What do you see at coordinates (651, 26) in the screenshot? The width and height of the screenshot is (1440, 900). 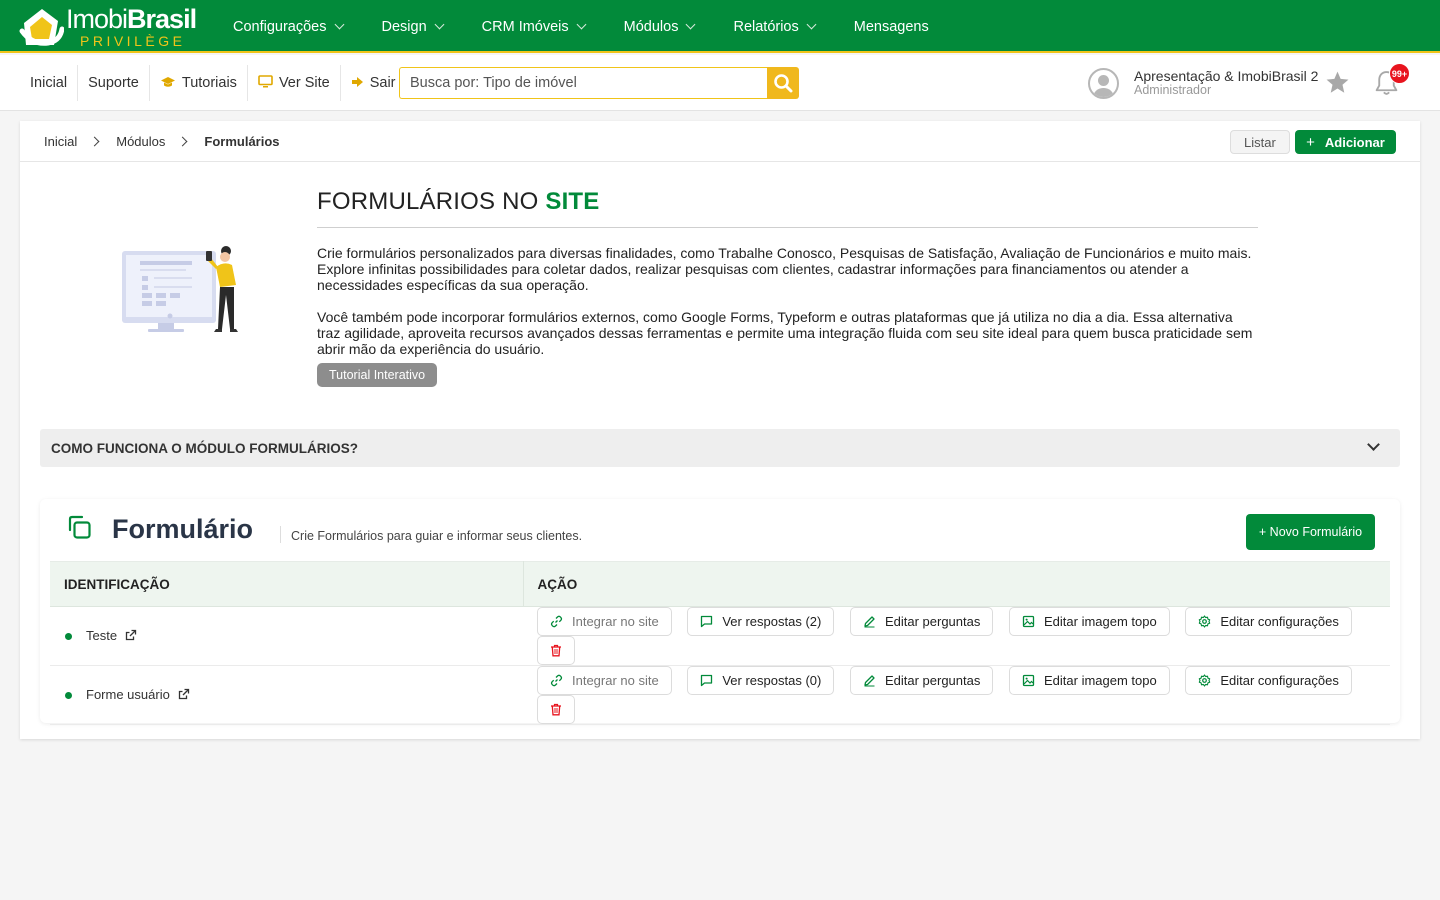 I see `nav-label: Módulos` at bounding box center [651, 26].